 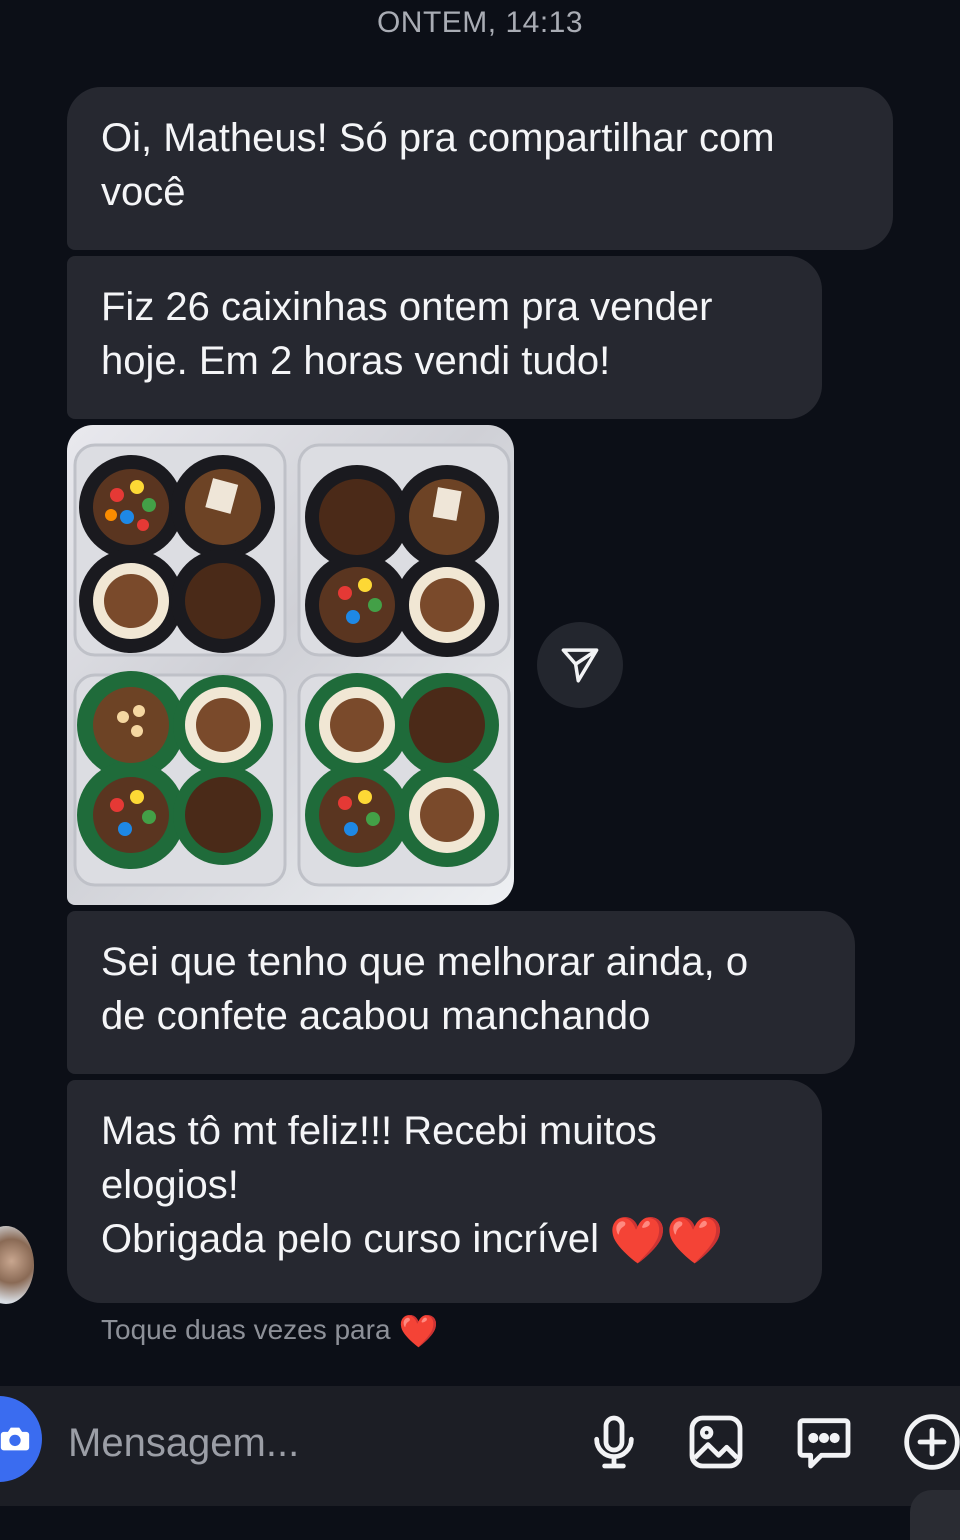 I want to click on plus-icon, so click(x=930, y=1442).